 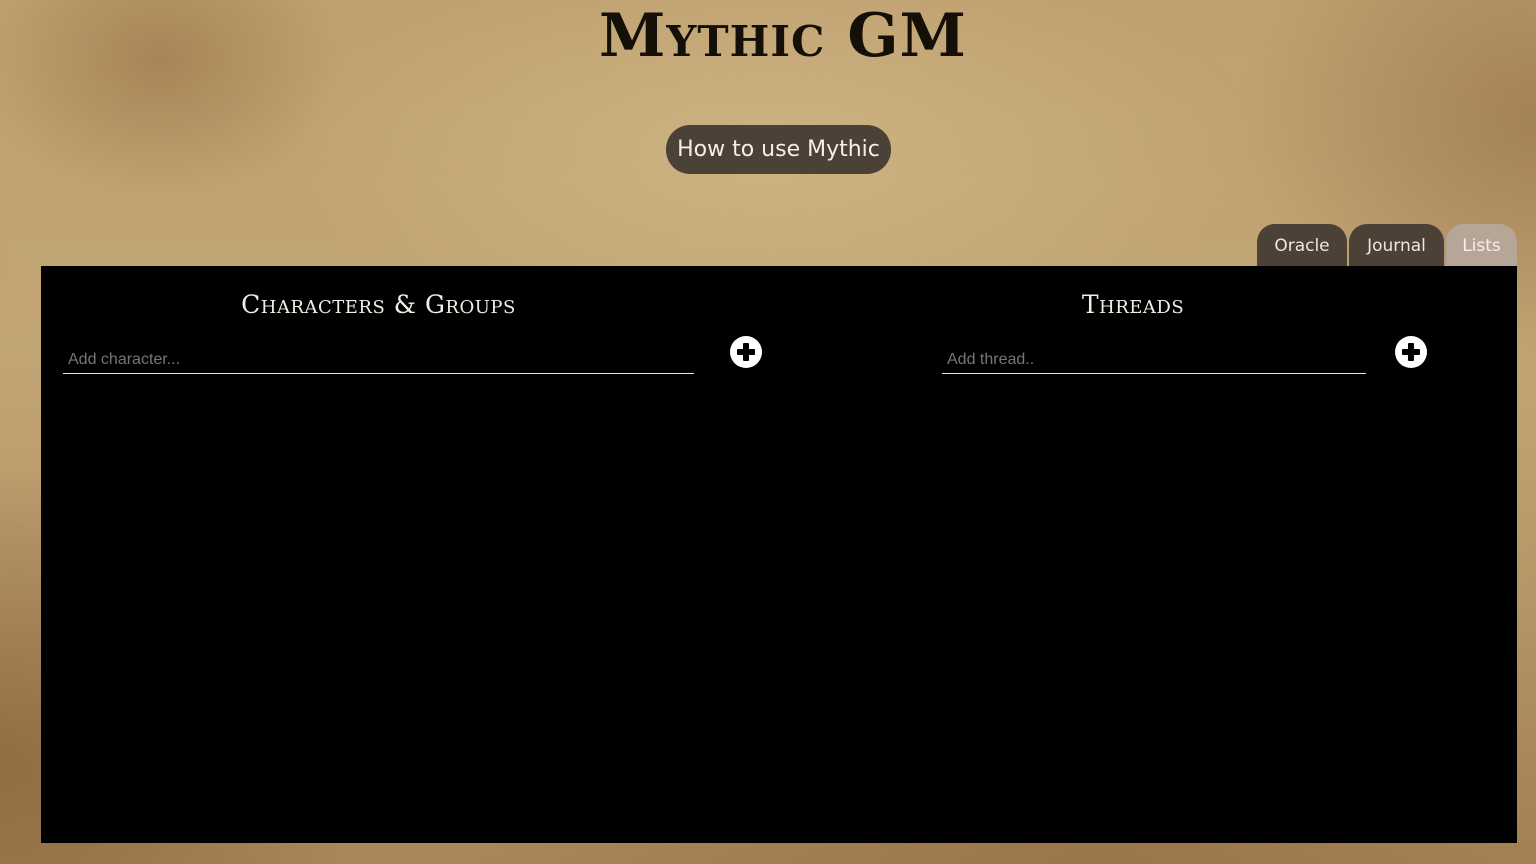 I want to click on tab-oracle: Oracle, so click(x=1302, y=245).